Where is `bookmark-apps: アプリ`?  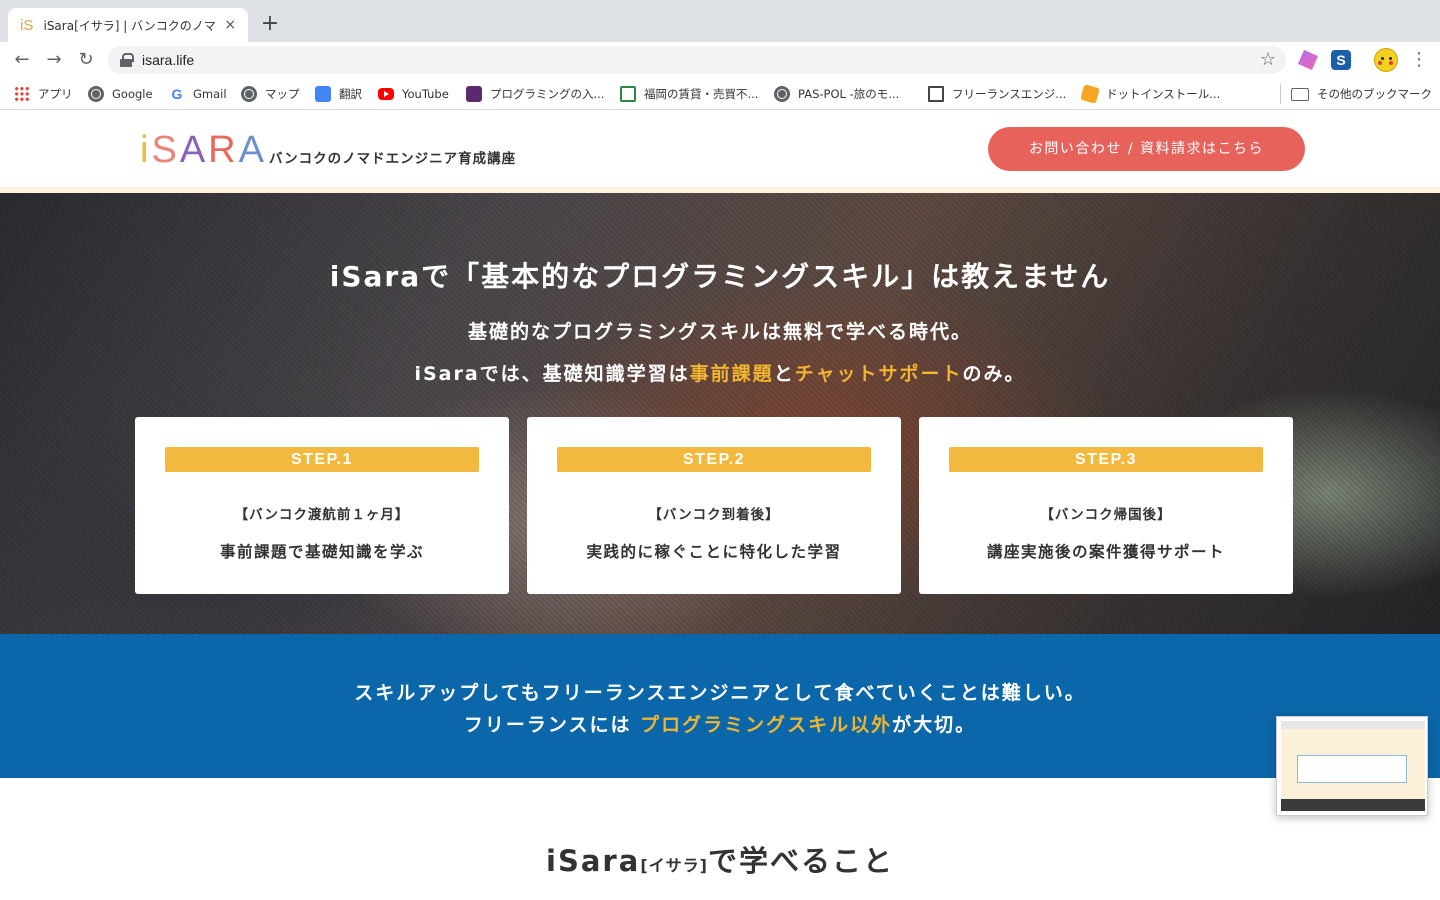
bookmark-apps: アプリ is located at coordinates (43, 94).